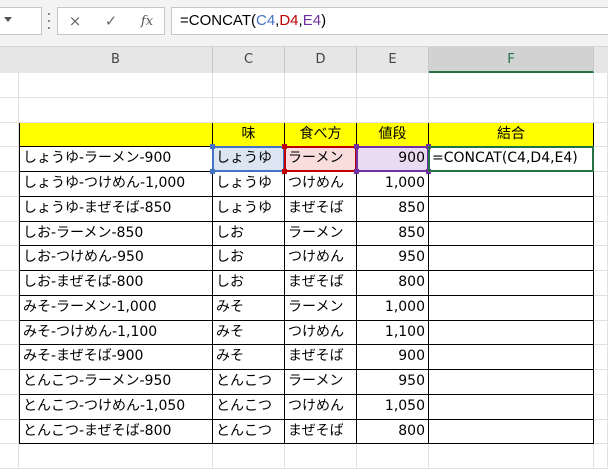  I want to click on table-cell-e: 950, so click(393, 382).